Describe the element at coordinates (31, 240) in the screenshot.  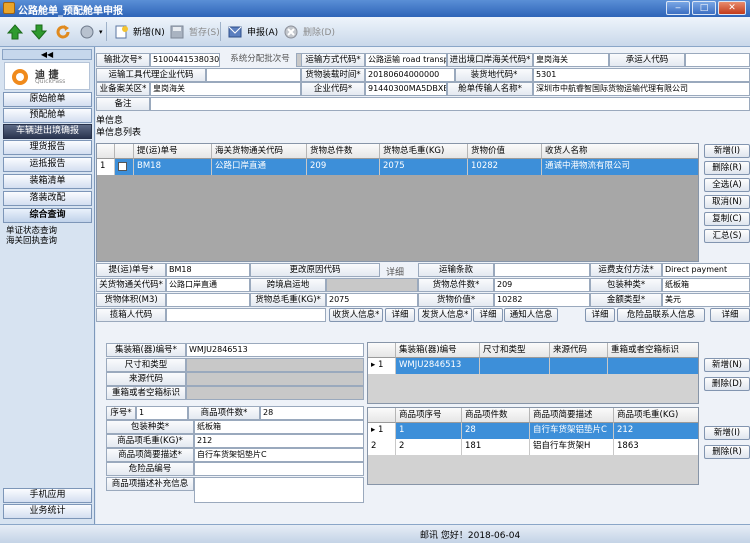
I see `sidebar-link-customs-receipt: 海关回执查询` at that location.